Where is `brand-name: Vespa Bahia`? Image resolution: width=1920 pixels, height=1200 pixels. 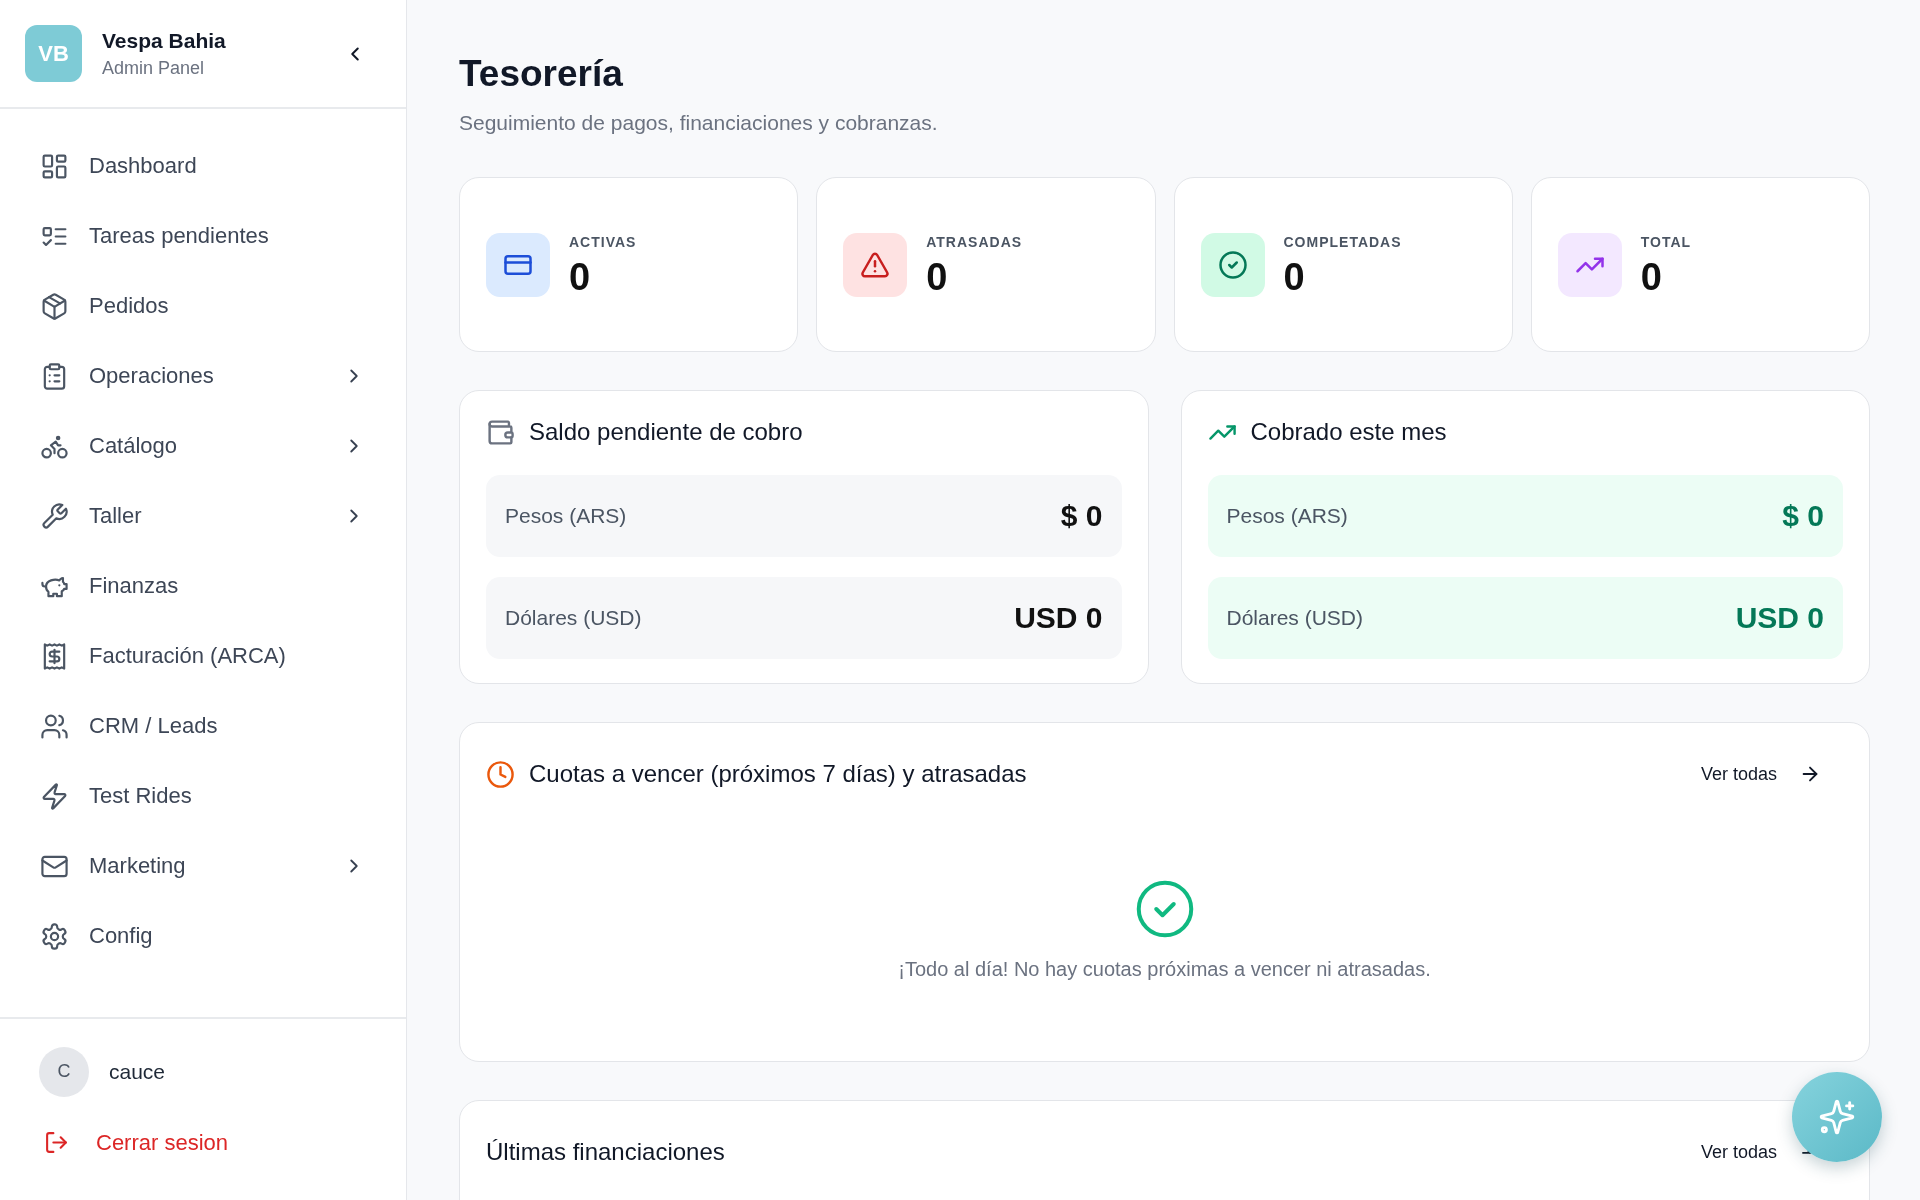 brand-name: Vespa Bahia is located at coordinates (164, 40).